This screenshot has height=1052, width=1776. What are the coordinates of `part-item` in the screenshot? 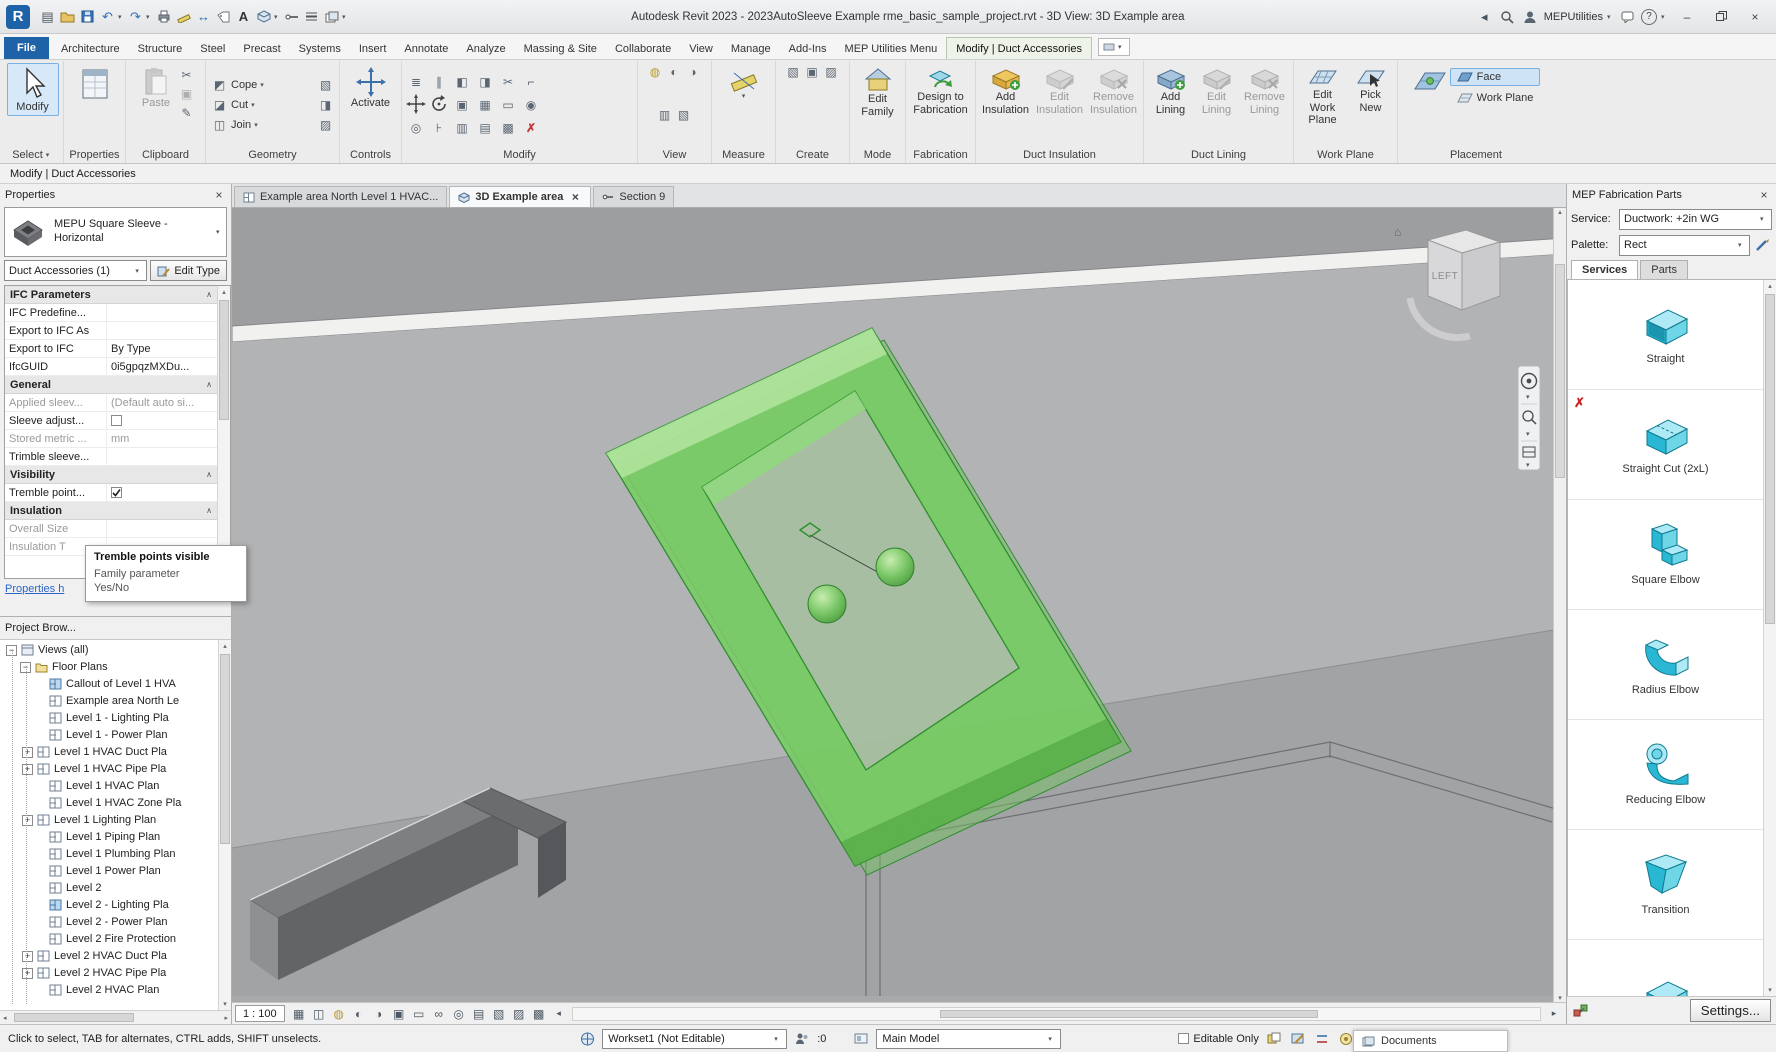 It's located at (1665, 968).